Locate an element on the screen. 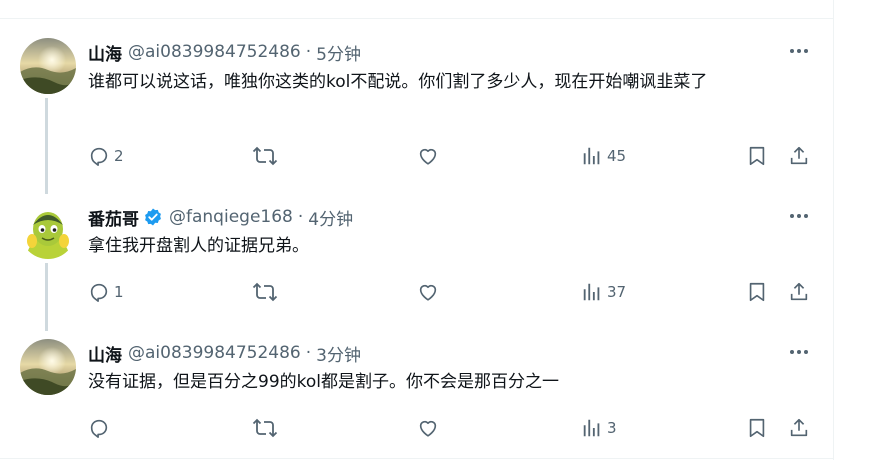  display-name: 番茄哥 is located at coordinates (113, 217).